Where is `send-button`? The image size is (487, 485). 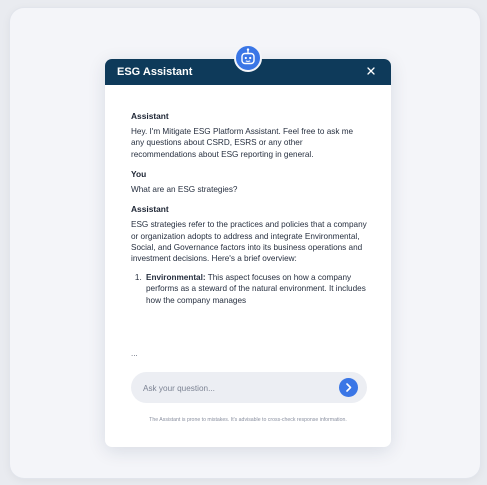
send-button is located at coordinates (348, 387).